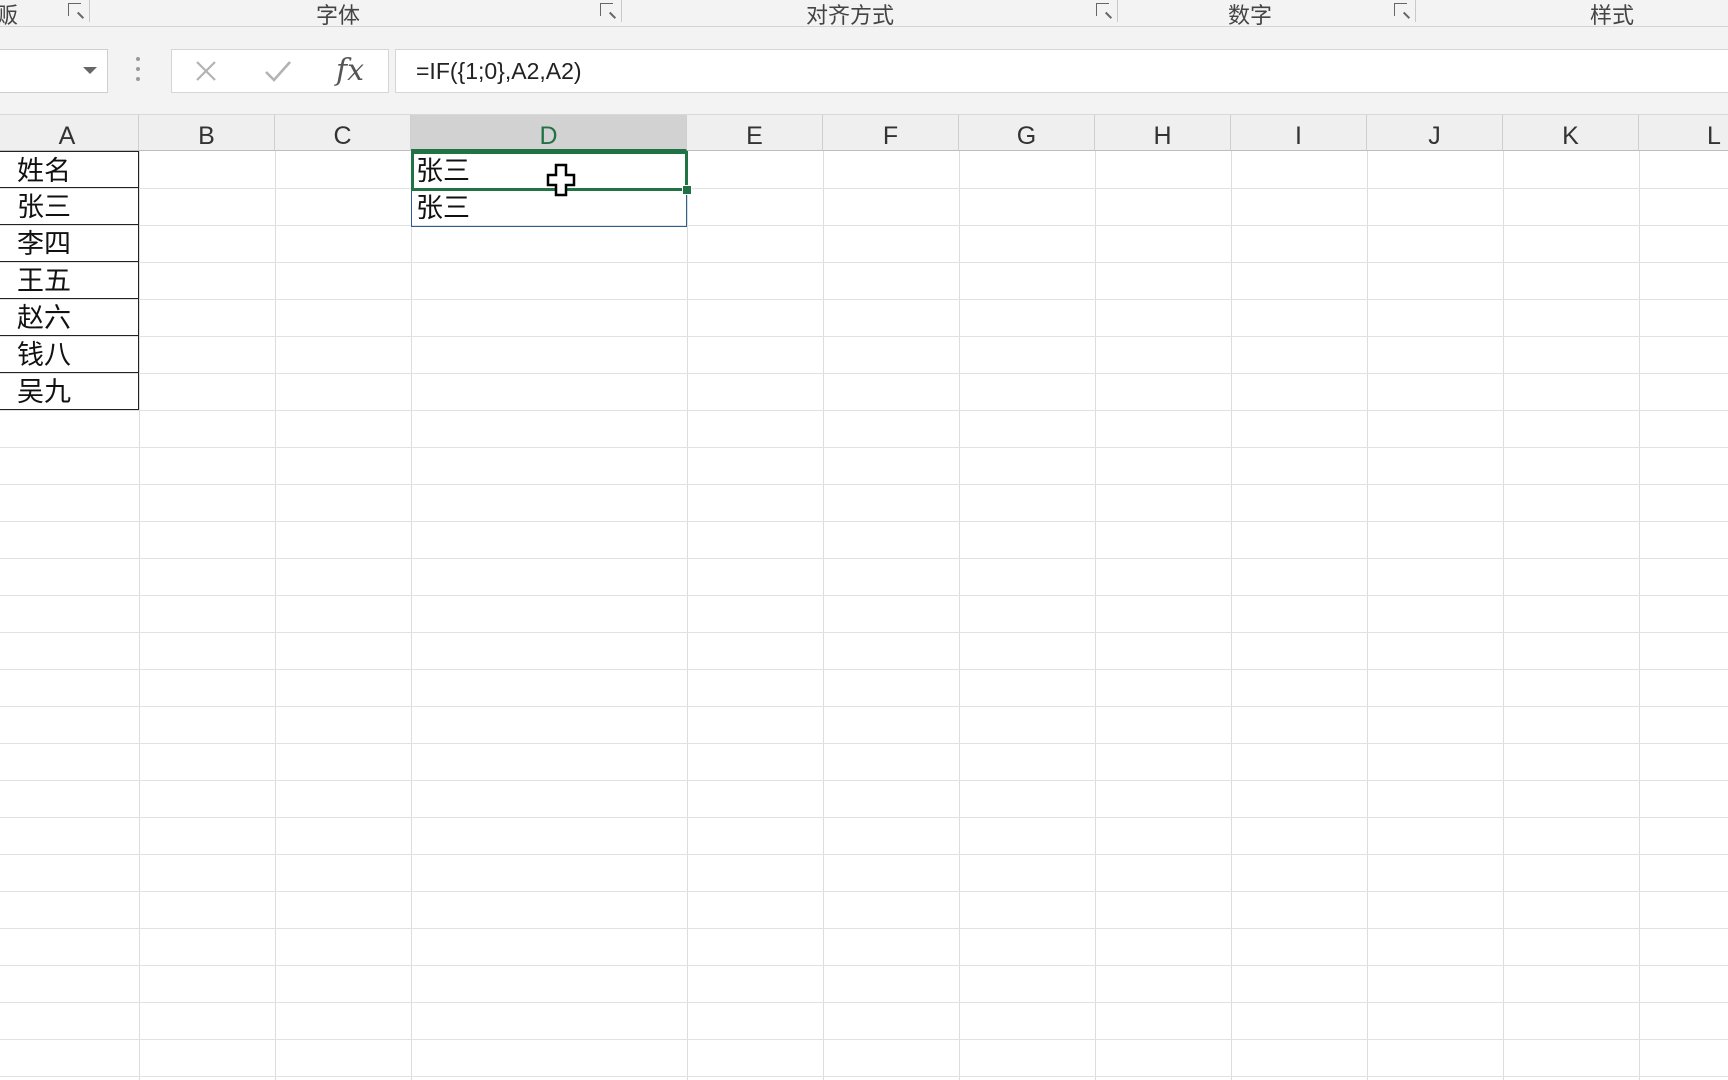 The height and width of the screenshot is (1080, 1728). I want to click on close-icon, so click(206, 71).